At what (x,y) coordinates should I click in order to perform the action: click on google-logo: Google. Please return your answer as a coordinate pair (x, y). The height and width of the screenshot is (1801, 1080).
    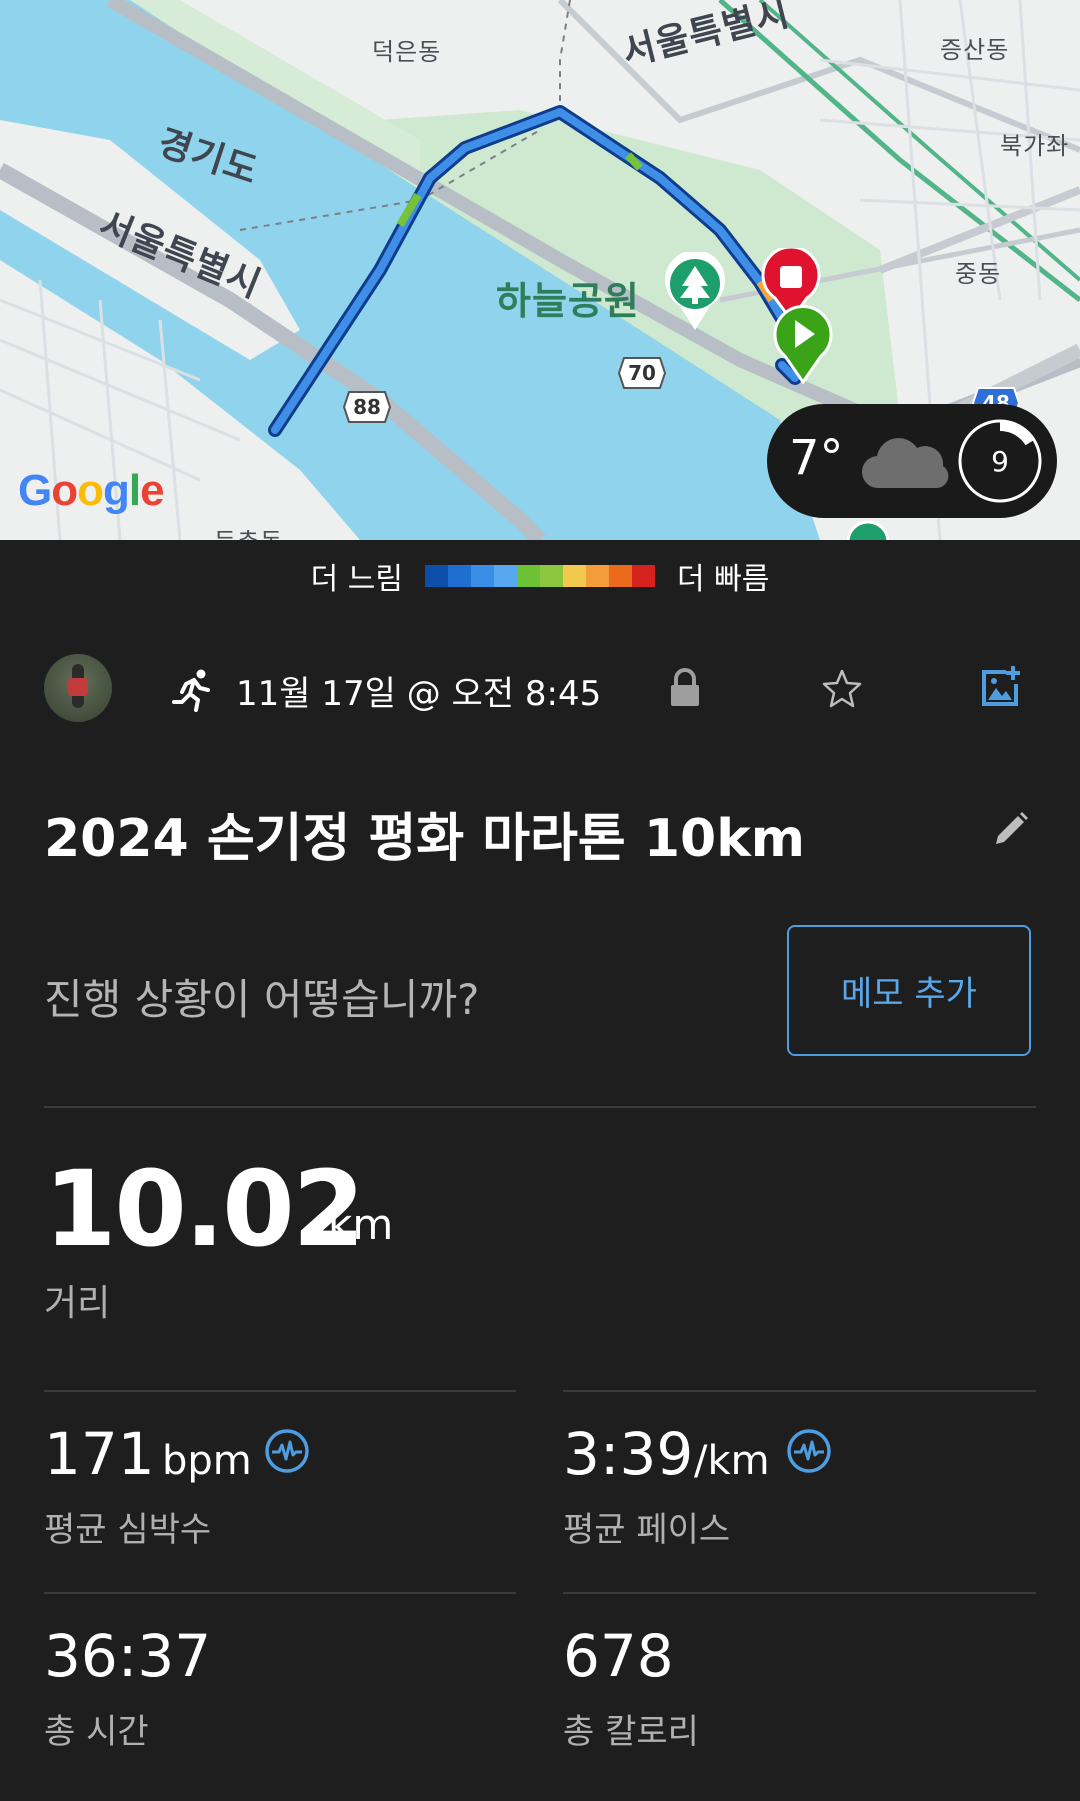
    Looking at the image, I should click on (91, 491).